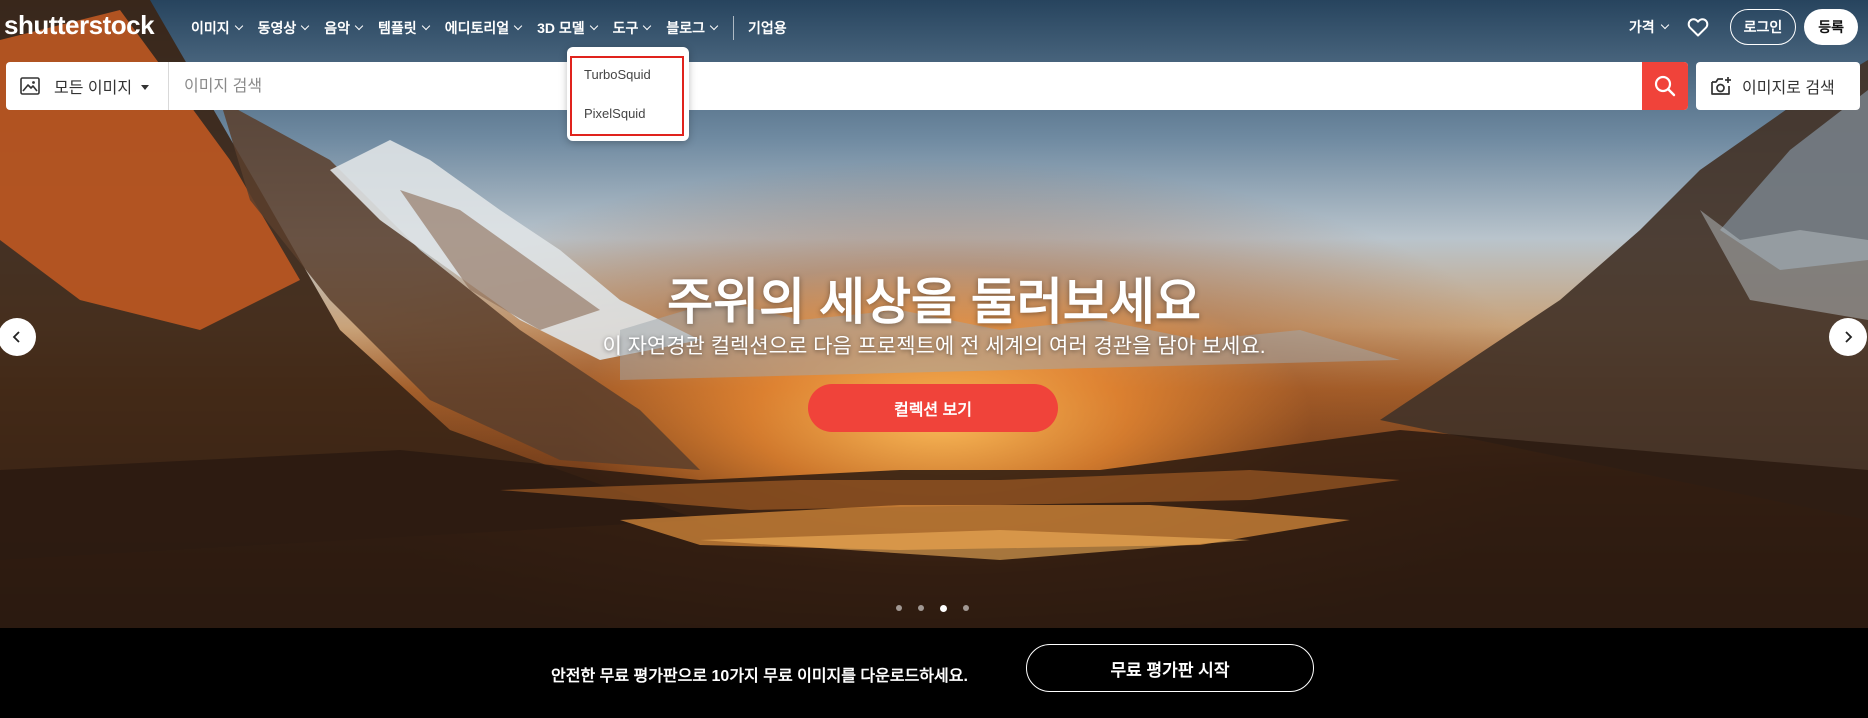  What do you see at coordinates (16, 337) in the screenshot?
I see `chevron-left-icon` at bounding box center [16, 337].